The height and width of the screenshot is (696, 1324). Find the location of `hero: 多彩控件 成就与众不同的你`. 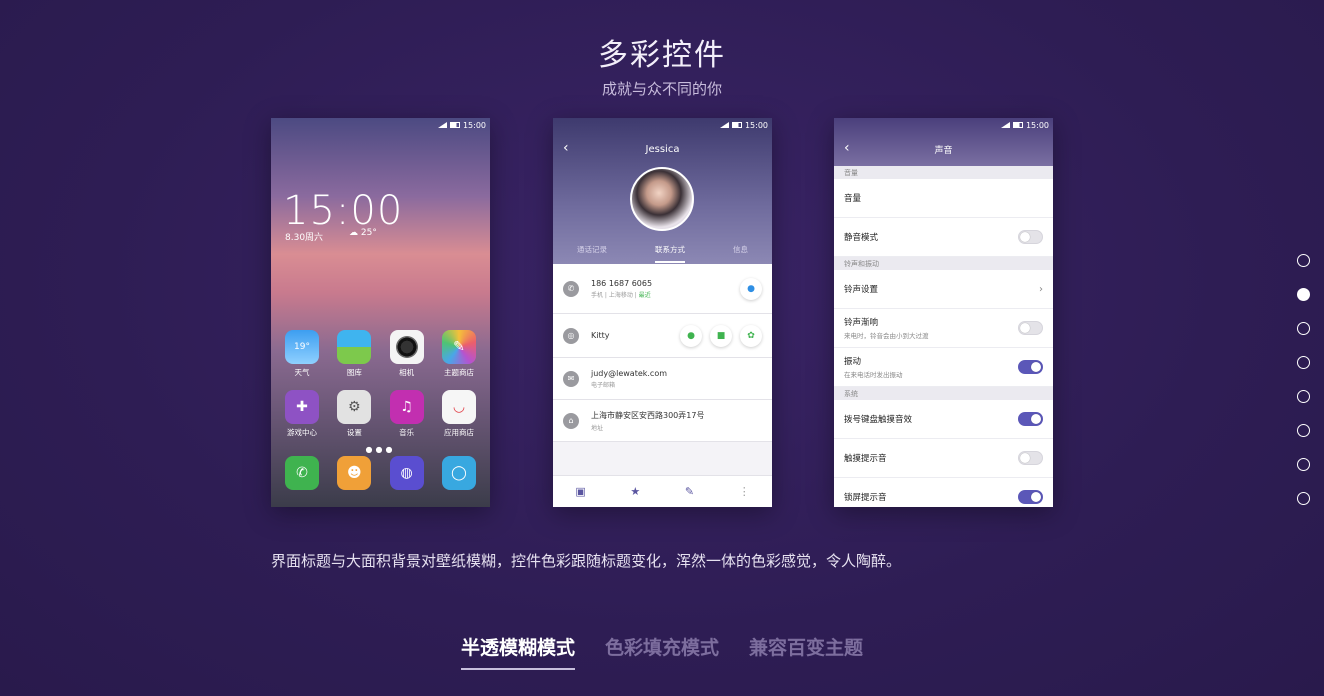

hero: 多彩控件 成就与众不同的你 is located at coordinates (662, 64).